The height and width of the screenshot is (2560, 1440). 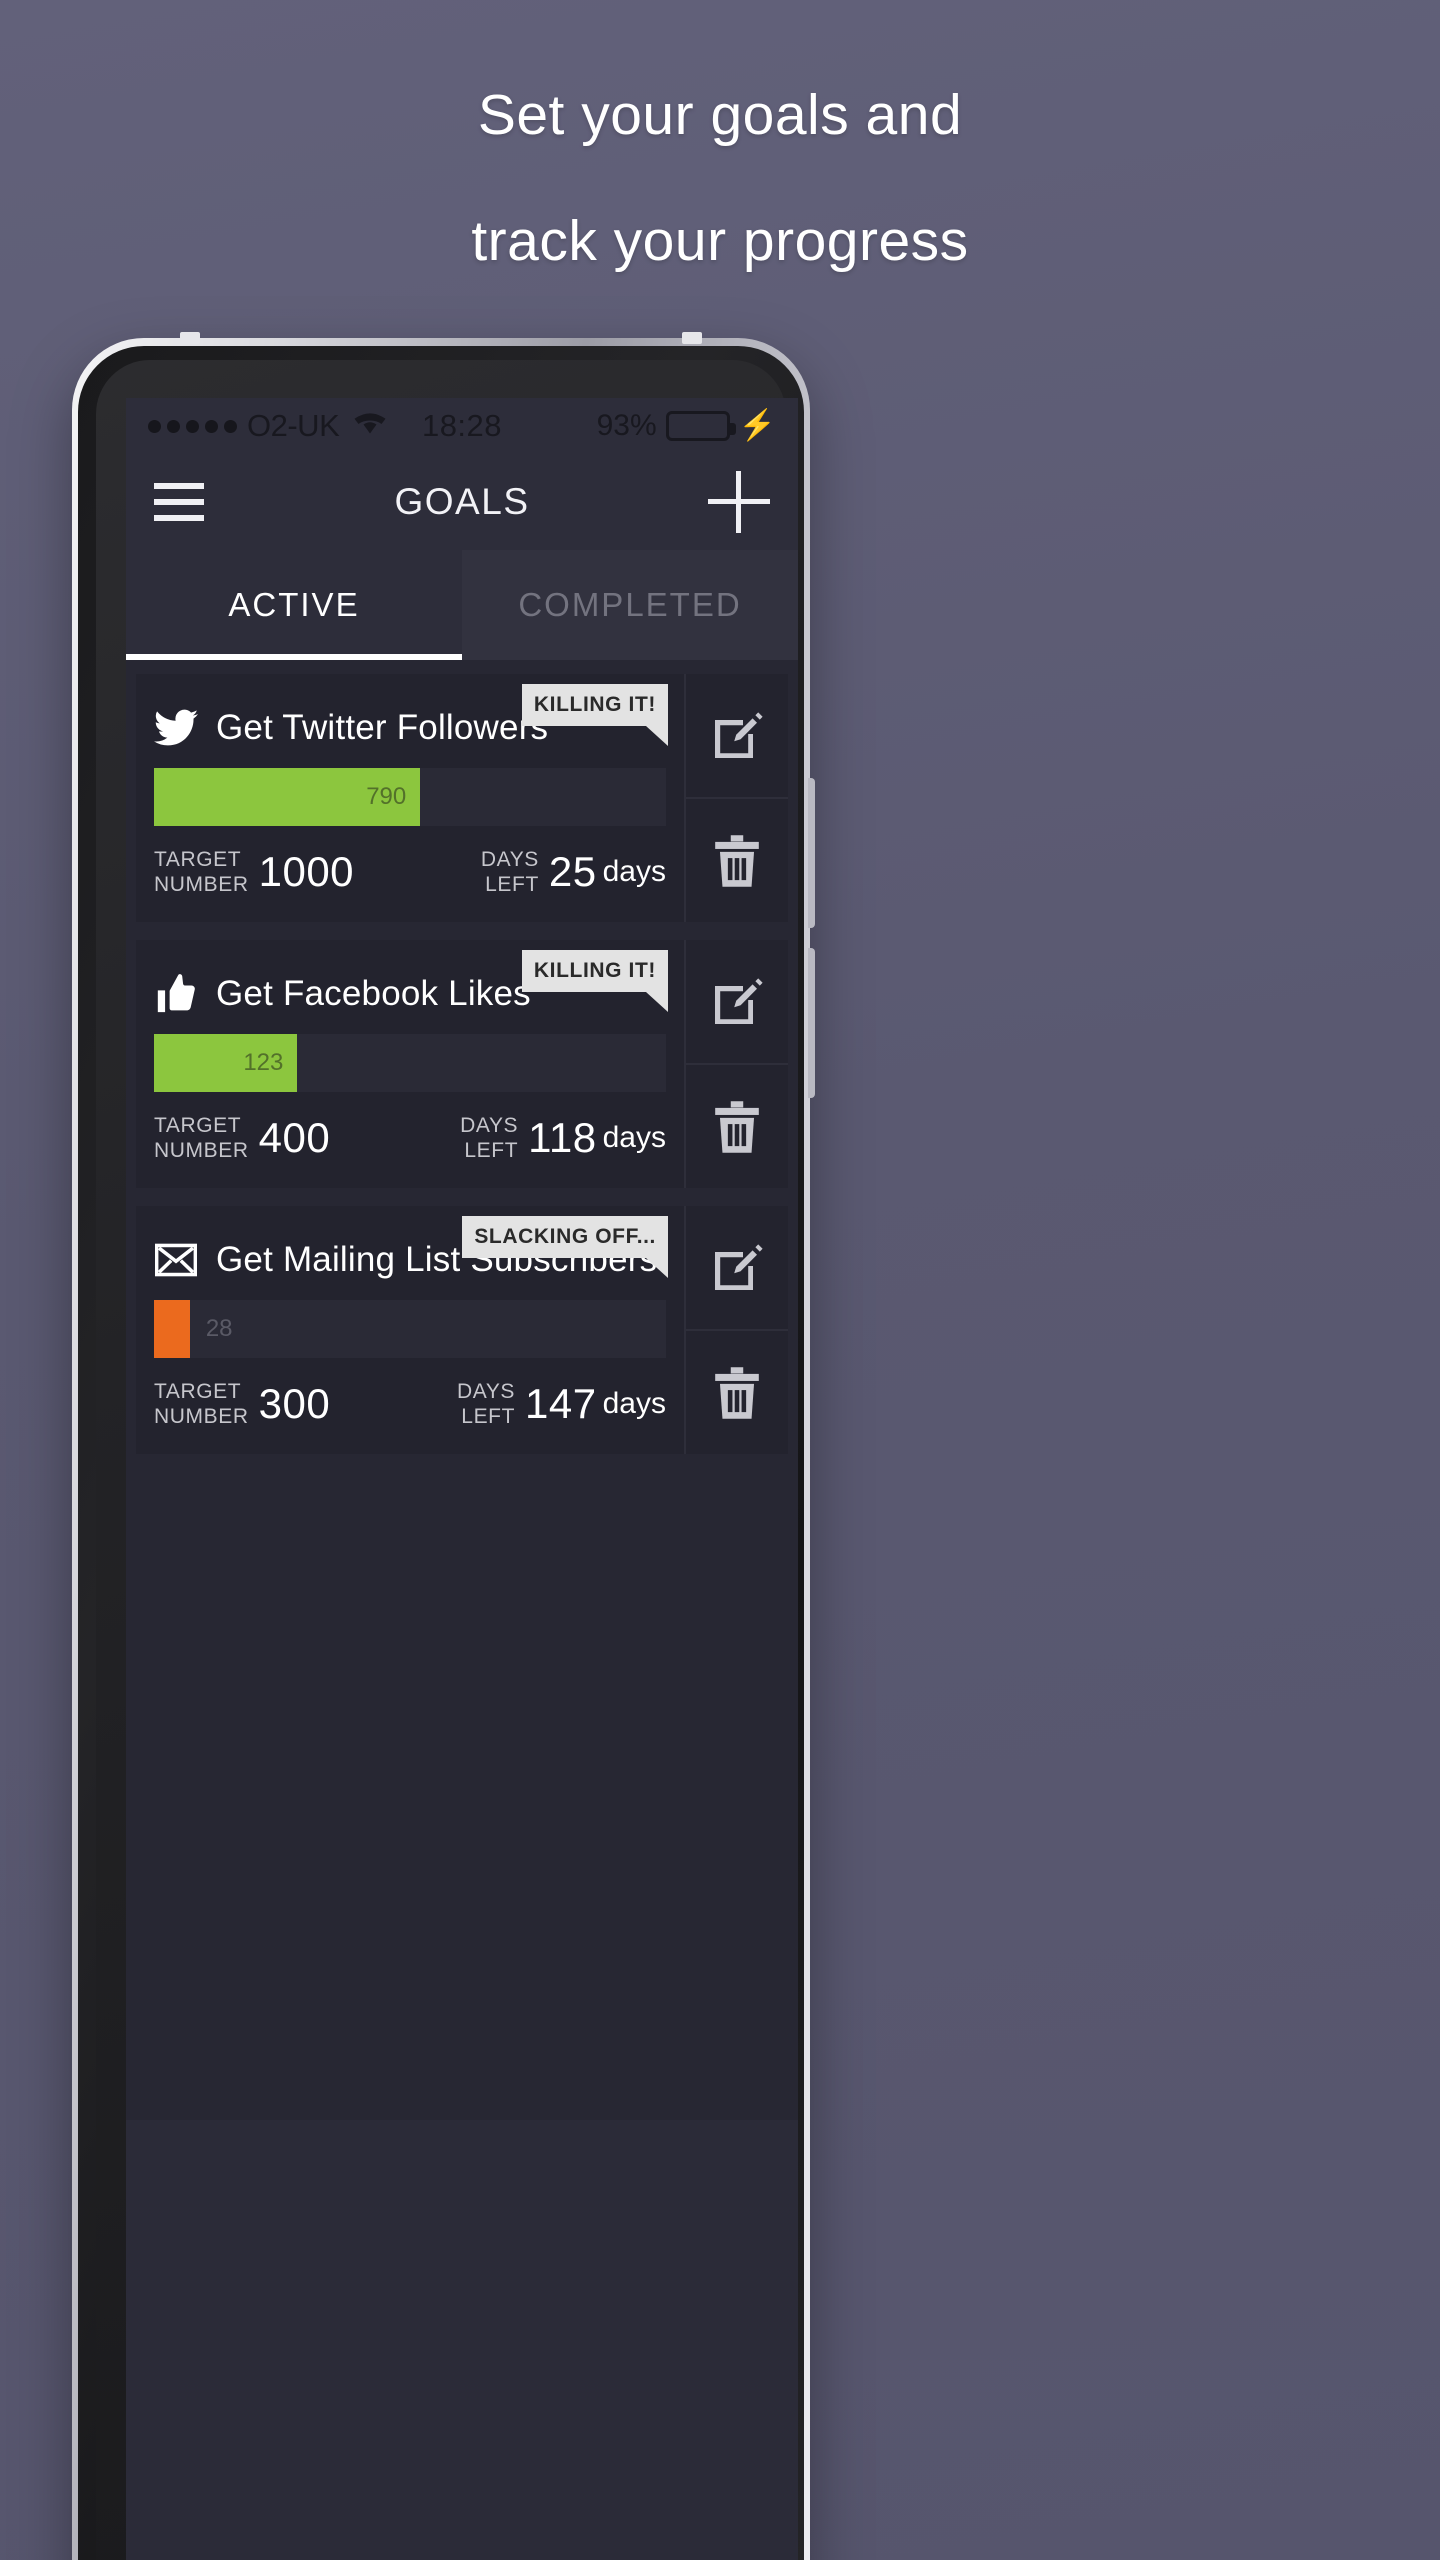 I want to click on days-left-stat: DAYS LEFT 118 days, so click(x=563, y=1138).